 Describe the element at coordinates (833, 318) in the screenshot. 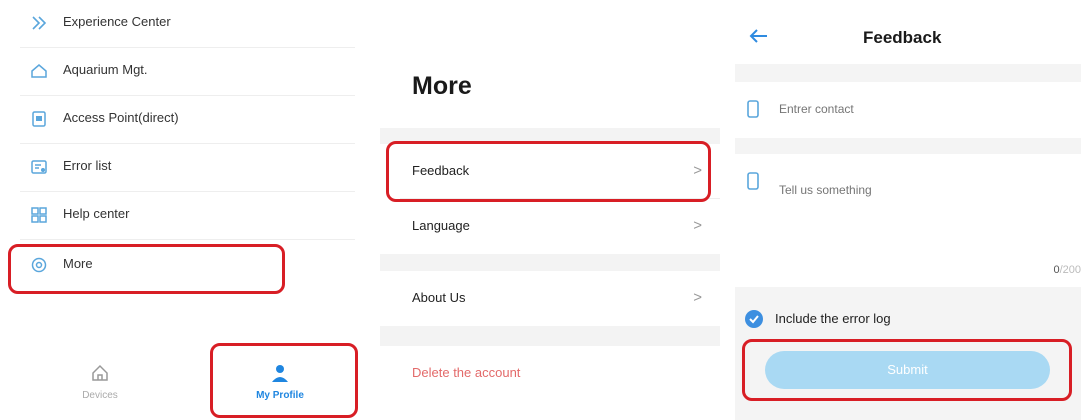

I see `include-error-log-label: Include the error log` at that location.